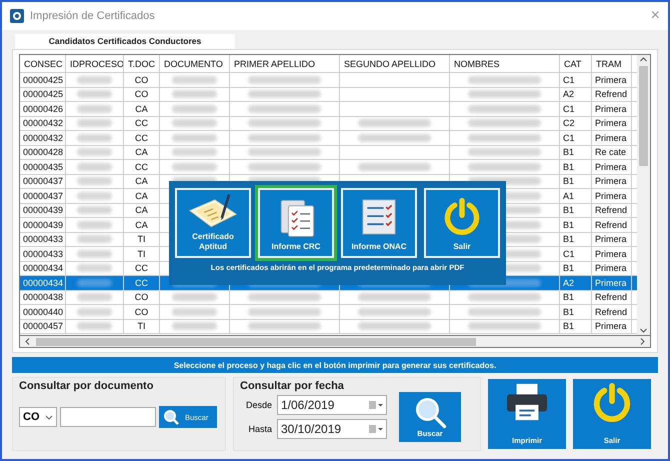  What do you see at coordinates (38, 417) in the screenshot?
I see `document-type-dropdown: CO` at bounding box center [38, 417].